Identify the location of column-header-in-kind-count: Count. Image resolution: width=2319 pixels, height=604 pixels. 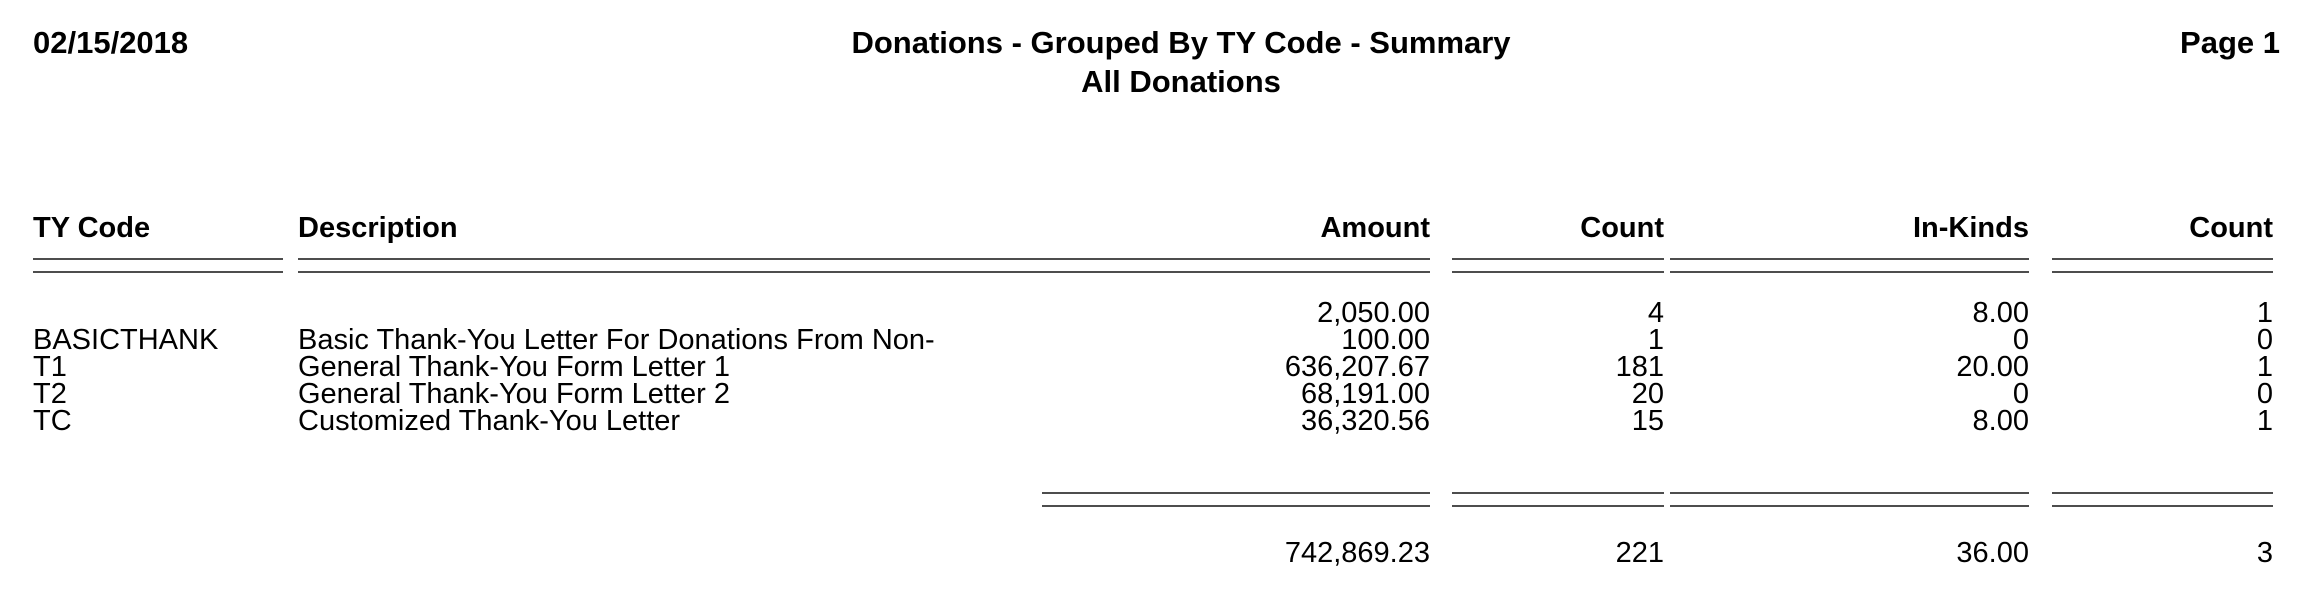
(2231, 228).